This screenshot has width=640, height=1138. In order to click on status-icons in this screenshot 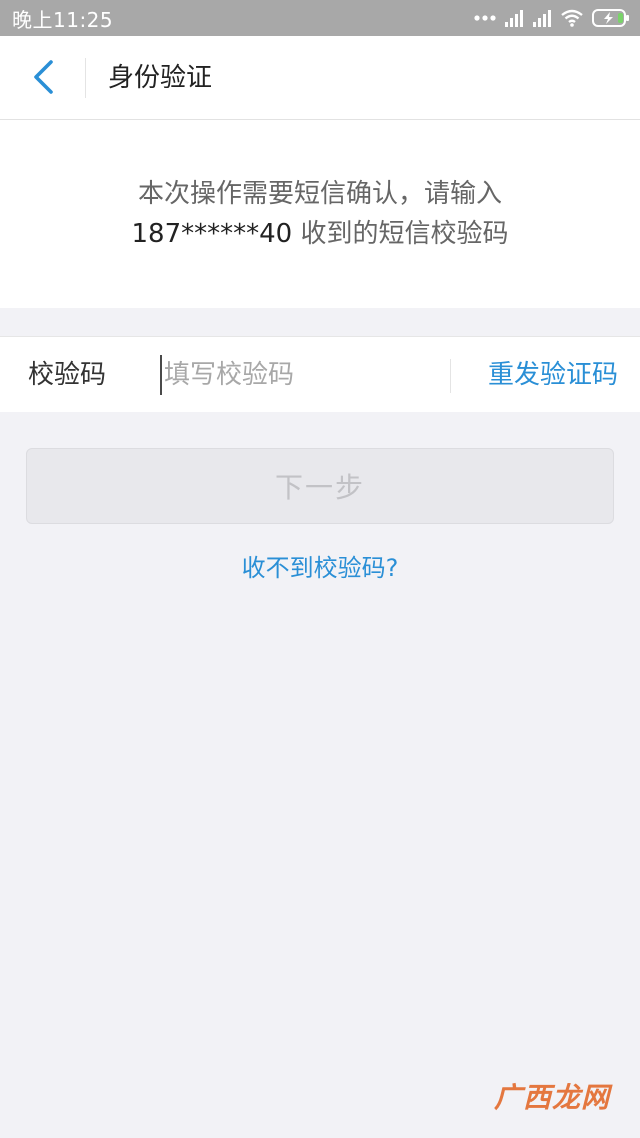, I will do `click(552, 18)`.